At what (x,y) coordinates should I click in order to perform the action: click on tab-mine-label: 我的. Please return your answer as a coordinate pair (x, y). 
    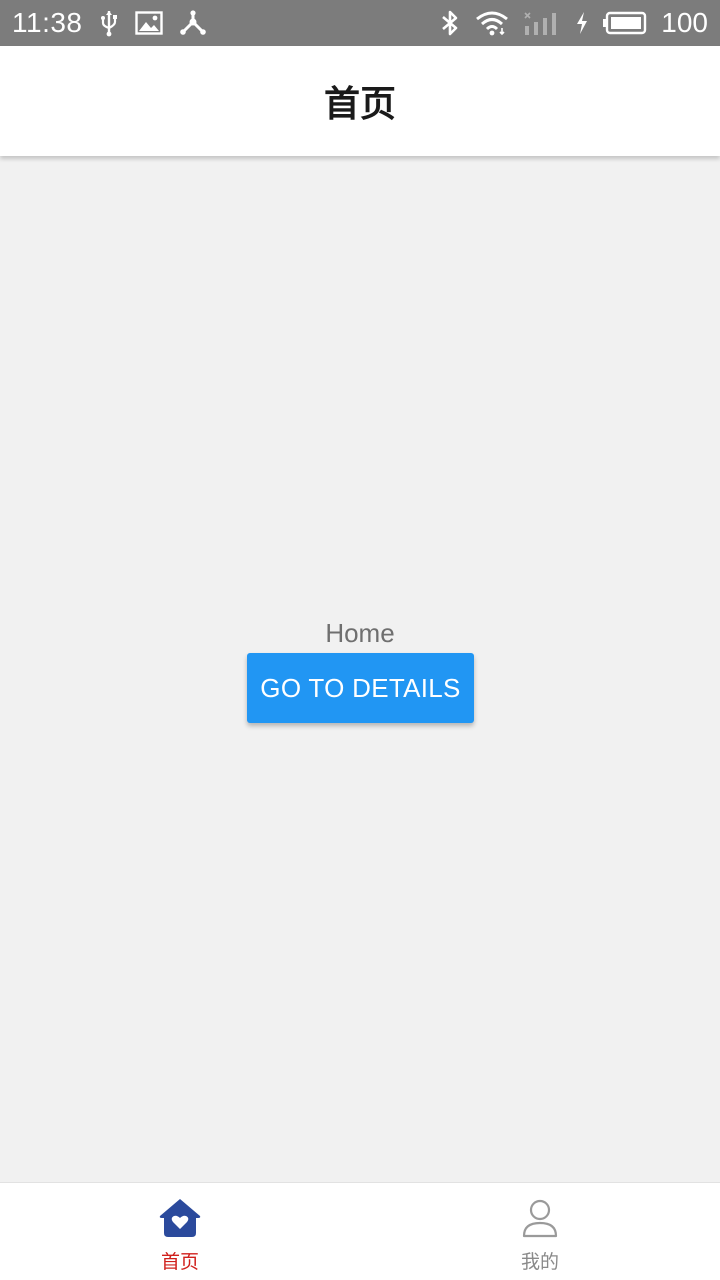
    Looking at the image, I should click on (539, 1262).